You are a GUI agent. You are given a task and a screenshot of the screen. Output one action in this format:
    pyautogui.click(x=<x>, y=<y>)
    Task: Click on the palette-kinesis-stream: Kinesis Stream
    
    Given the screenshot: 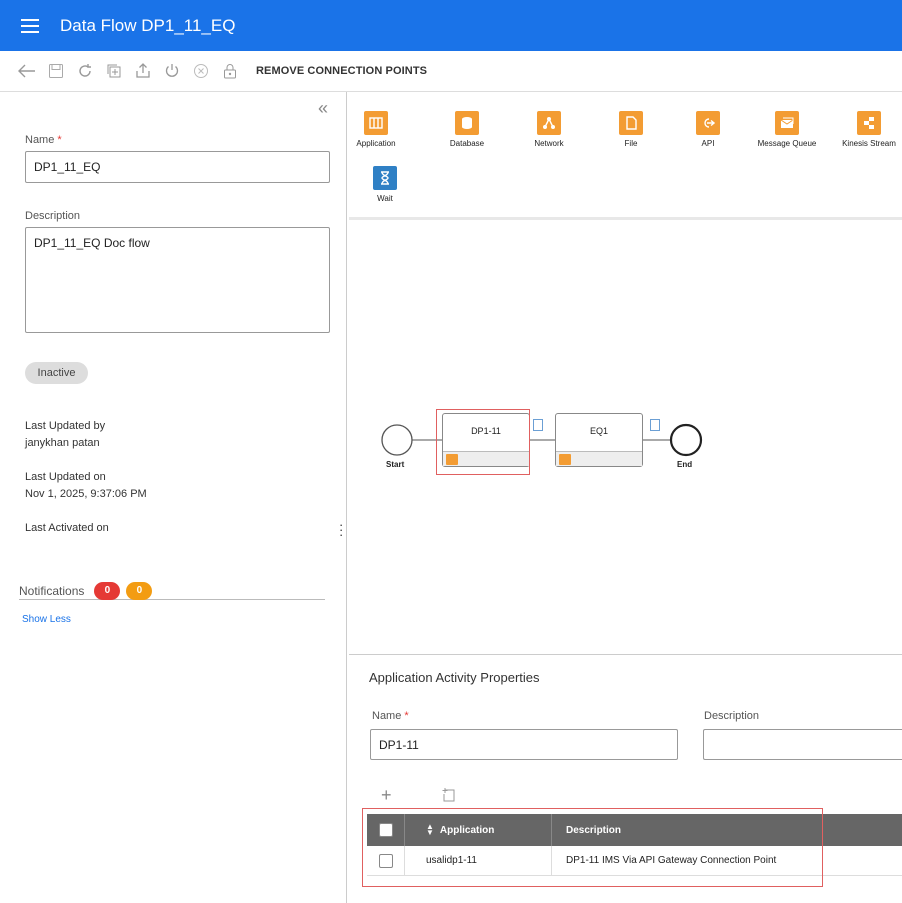 What is the action you would take?
    pyautogui.click(x=869, y=129)
    